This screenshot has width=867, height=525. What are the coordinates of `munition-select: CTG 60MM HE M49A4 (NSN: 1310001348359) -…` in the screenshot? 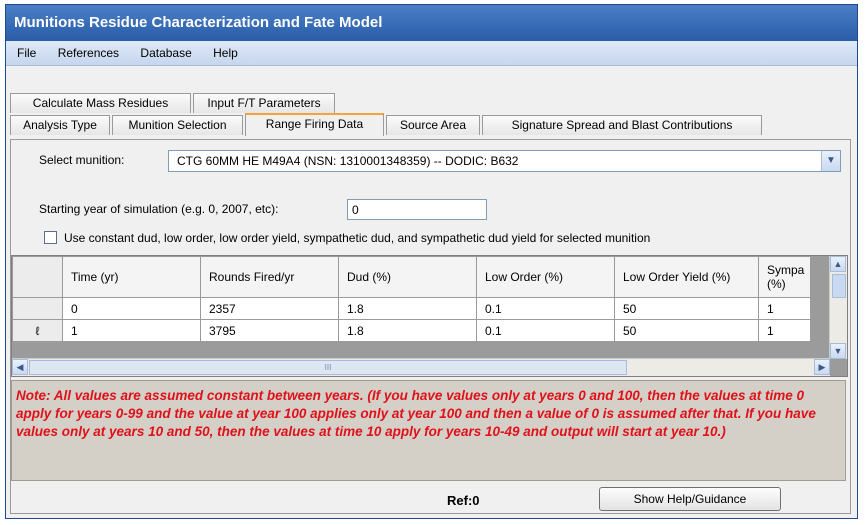 It's located at (504, 161).